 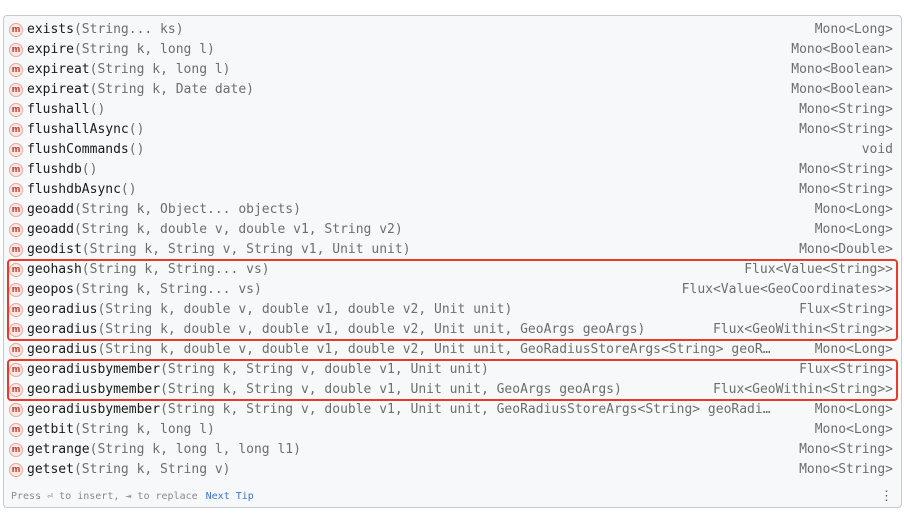 I want to click on completion-item: m getbit(String k, long l) Mono<Long>, so click(x=452, y=430).